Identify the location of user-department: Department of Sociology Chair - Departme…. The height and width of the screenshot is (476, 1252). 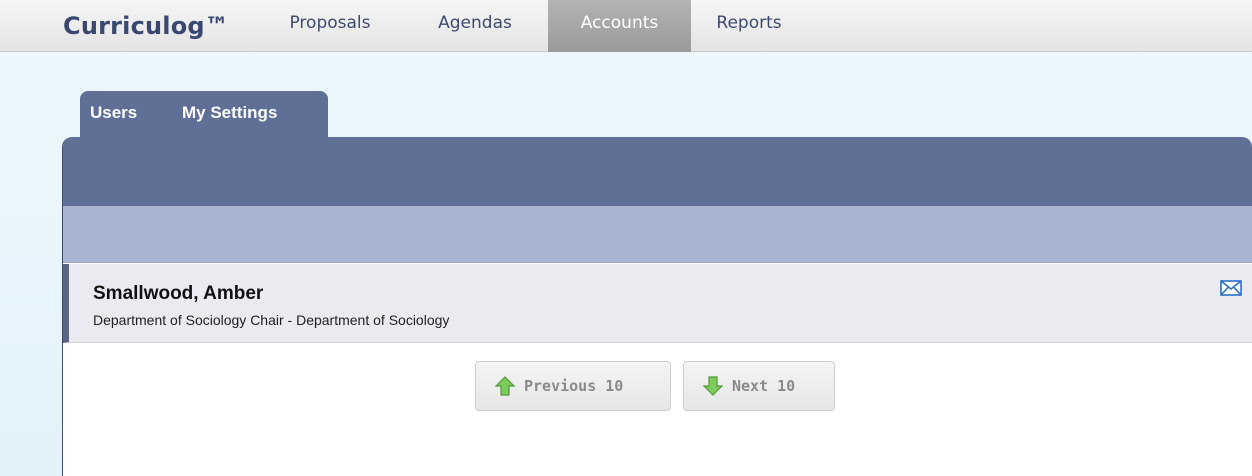
(271, 320).